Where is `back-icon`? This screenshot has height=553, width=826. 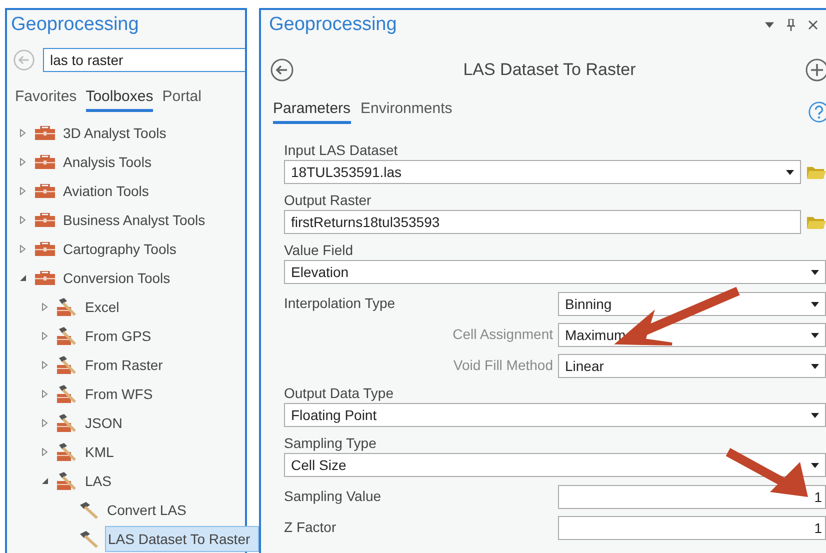 back-icon is located at coordinates (282, 70).